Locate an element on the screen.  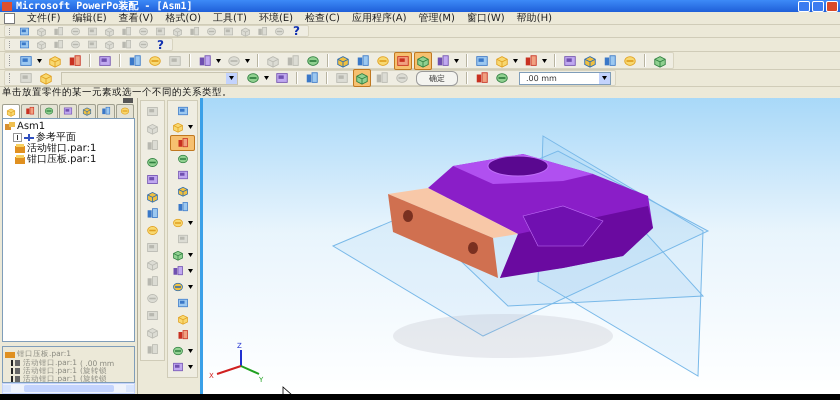
menu-item: 检查(C) is located at coordinates (322, 18).